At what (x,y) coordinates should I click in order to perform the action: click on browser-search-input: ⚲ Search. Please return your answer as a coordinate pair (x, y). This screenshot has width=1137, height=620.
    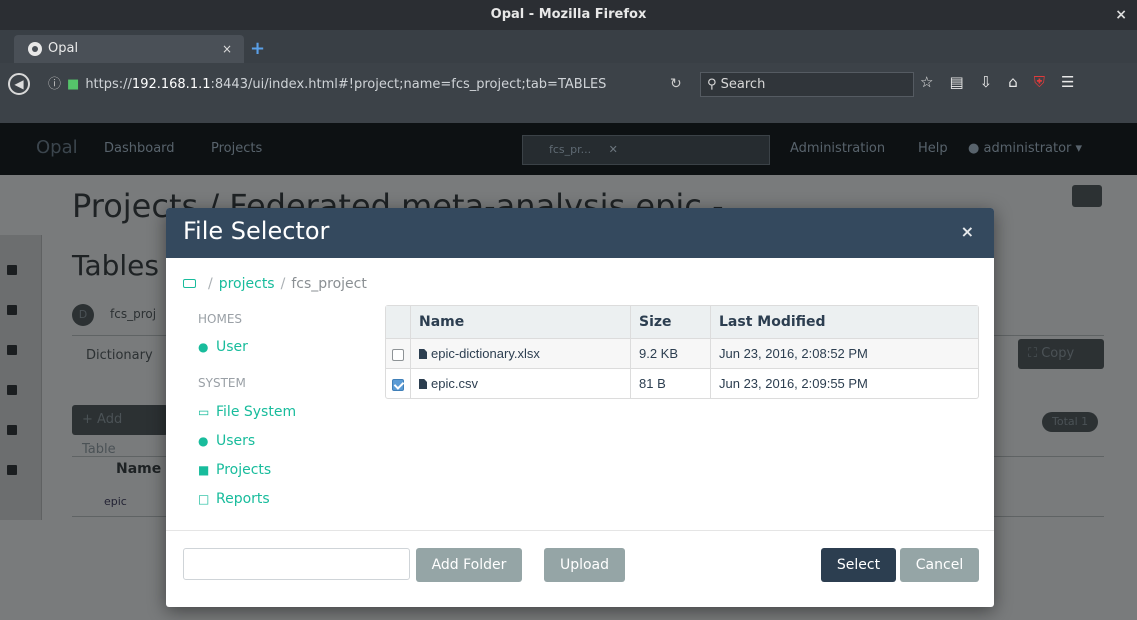
    Looking at the image, I should click on (807, 84).